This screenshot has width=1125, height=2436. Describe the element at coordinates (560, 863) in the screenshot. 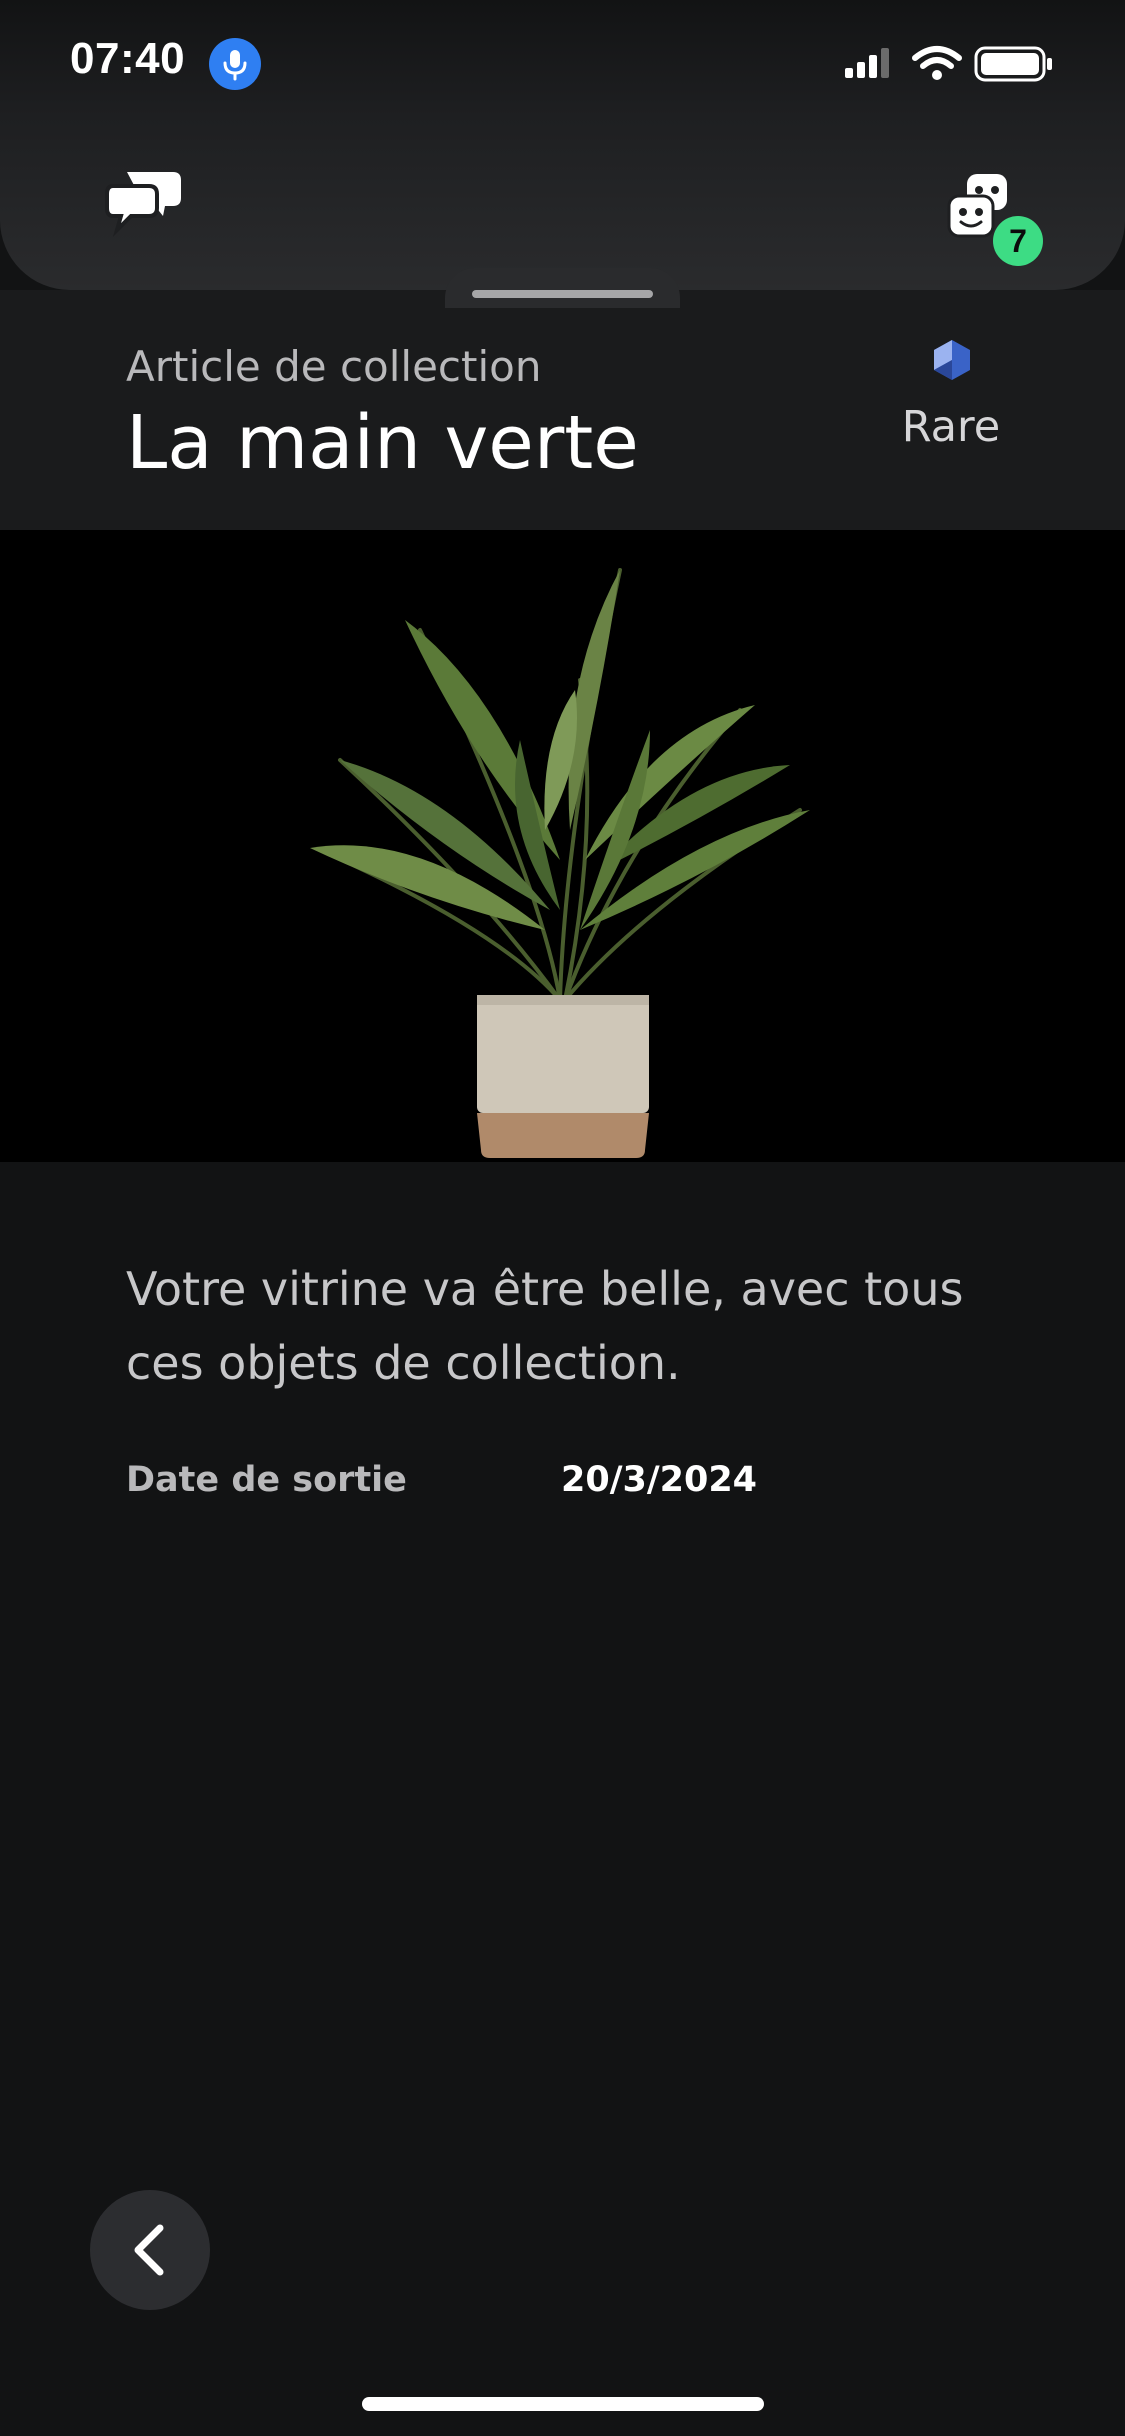

I see `potted-plant-image` at that location.